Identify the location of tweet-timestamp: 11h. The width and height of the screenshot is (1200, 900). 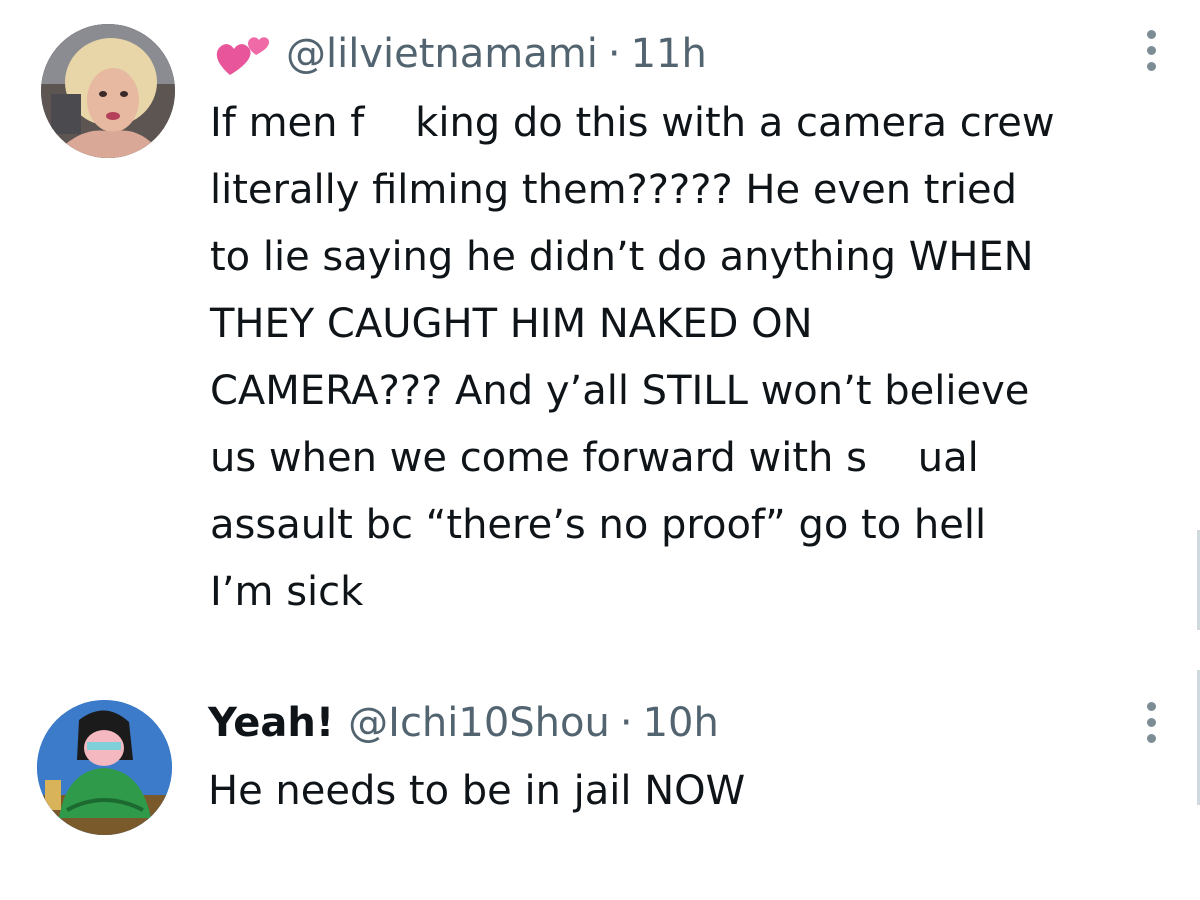
(669, 54).